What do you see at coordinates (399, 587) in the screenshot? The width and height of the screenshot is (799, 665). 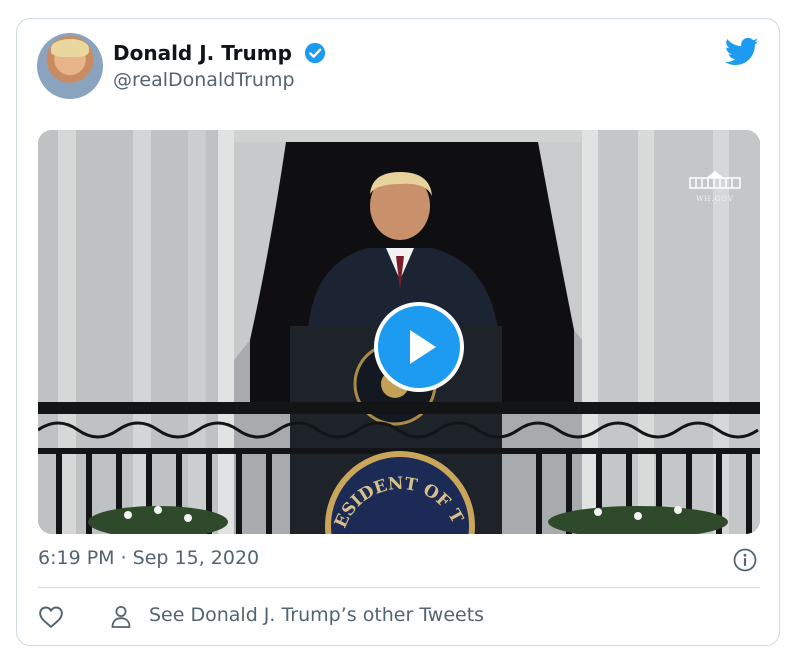 I see `divider` at bounding box center [399, 587].